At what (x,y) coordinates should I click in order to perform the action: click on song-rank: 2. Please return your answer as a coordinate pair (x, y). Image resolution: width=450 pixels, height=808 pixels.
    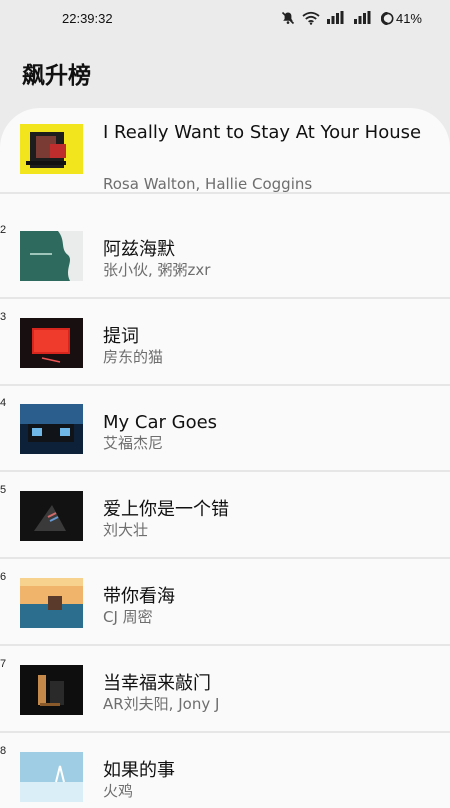
    Looking at the image, I should click on (3, 230).